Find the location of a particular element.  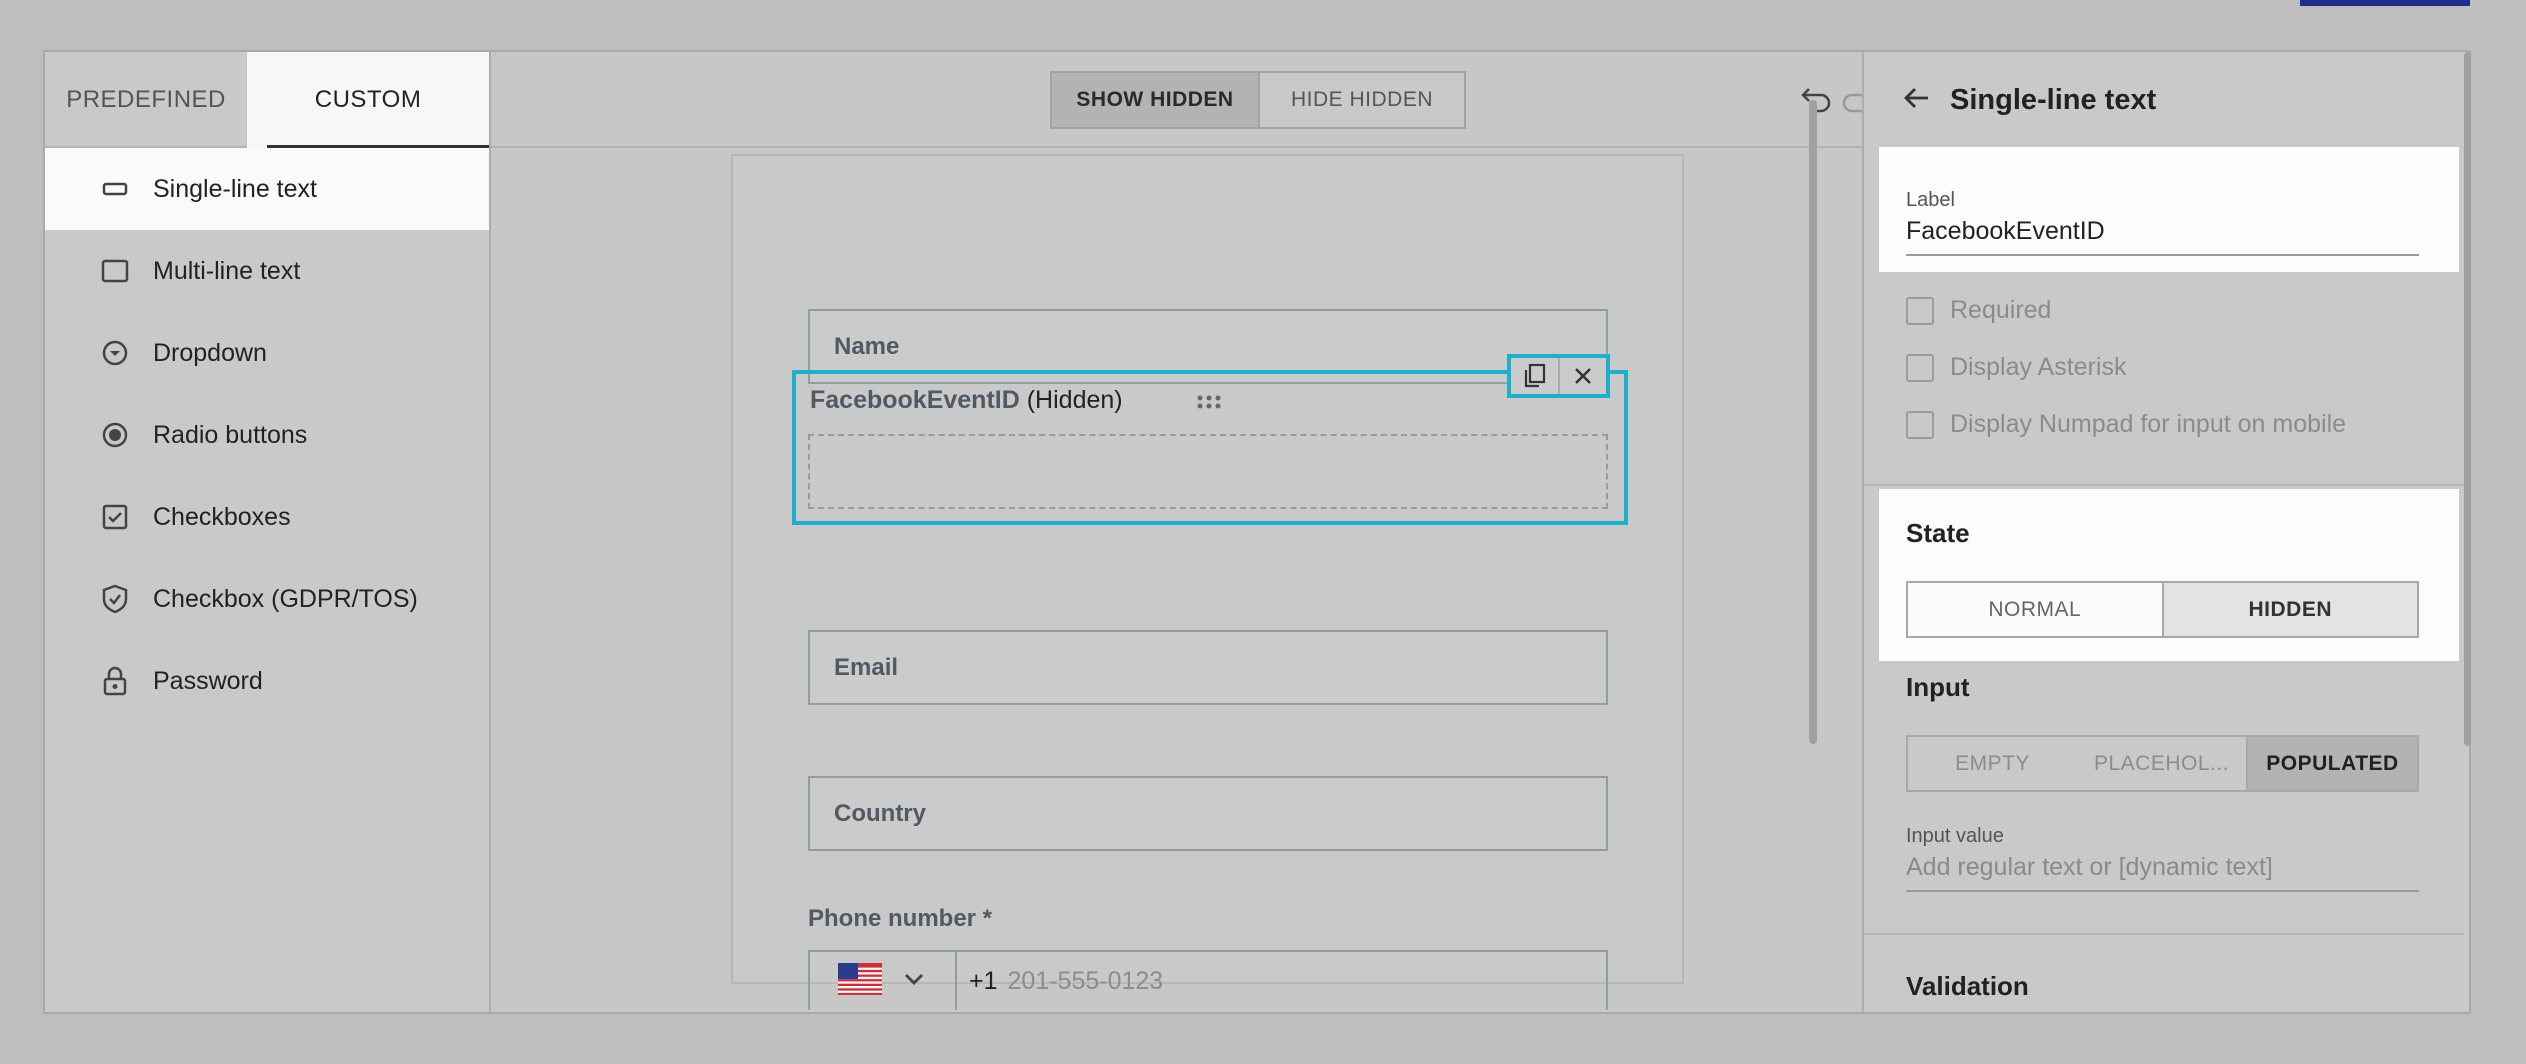

input-populated-button: POPULATED is located at coordinates (2331, 763).